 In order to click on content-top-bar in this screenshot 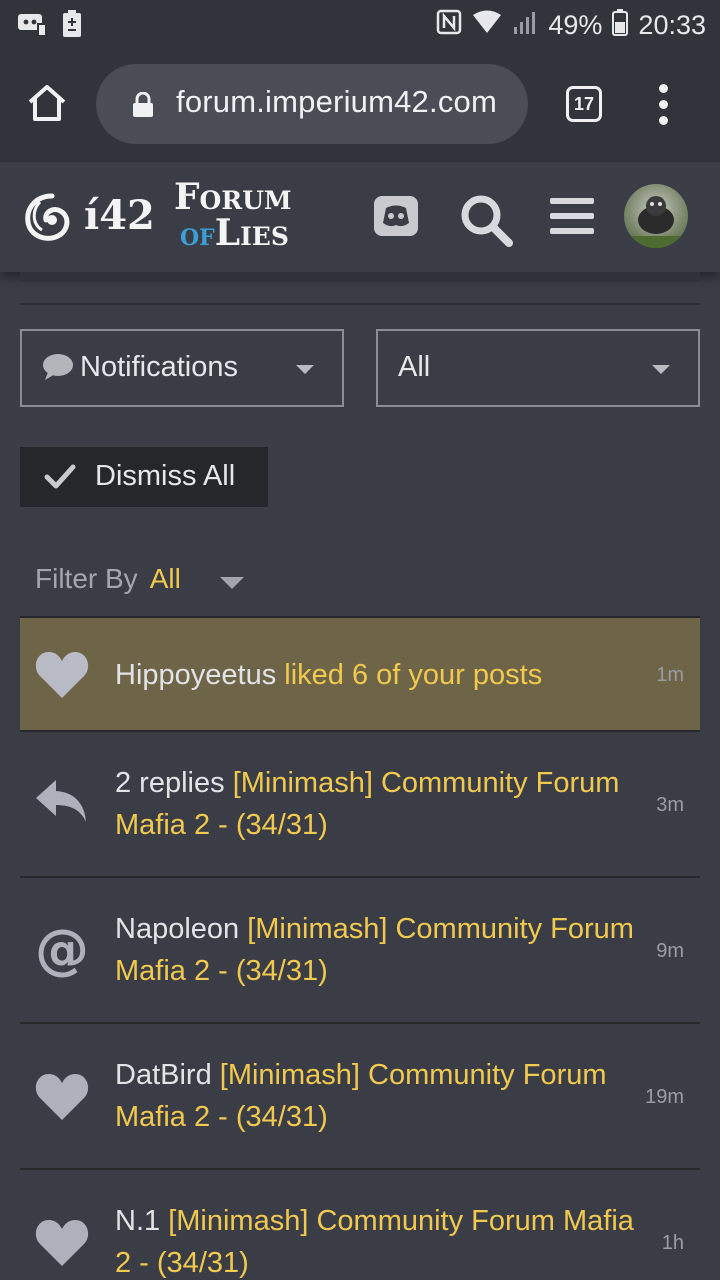, I will do `click(360, 277)`.